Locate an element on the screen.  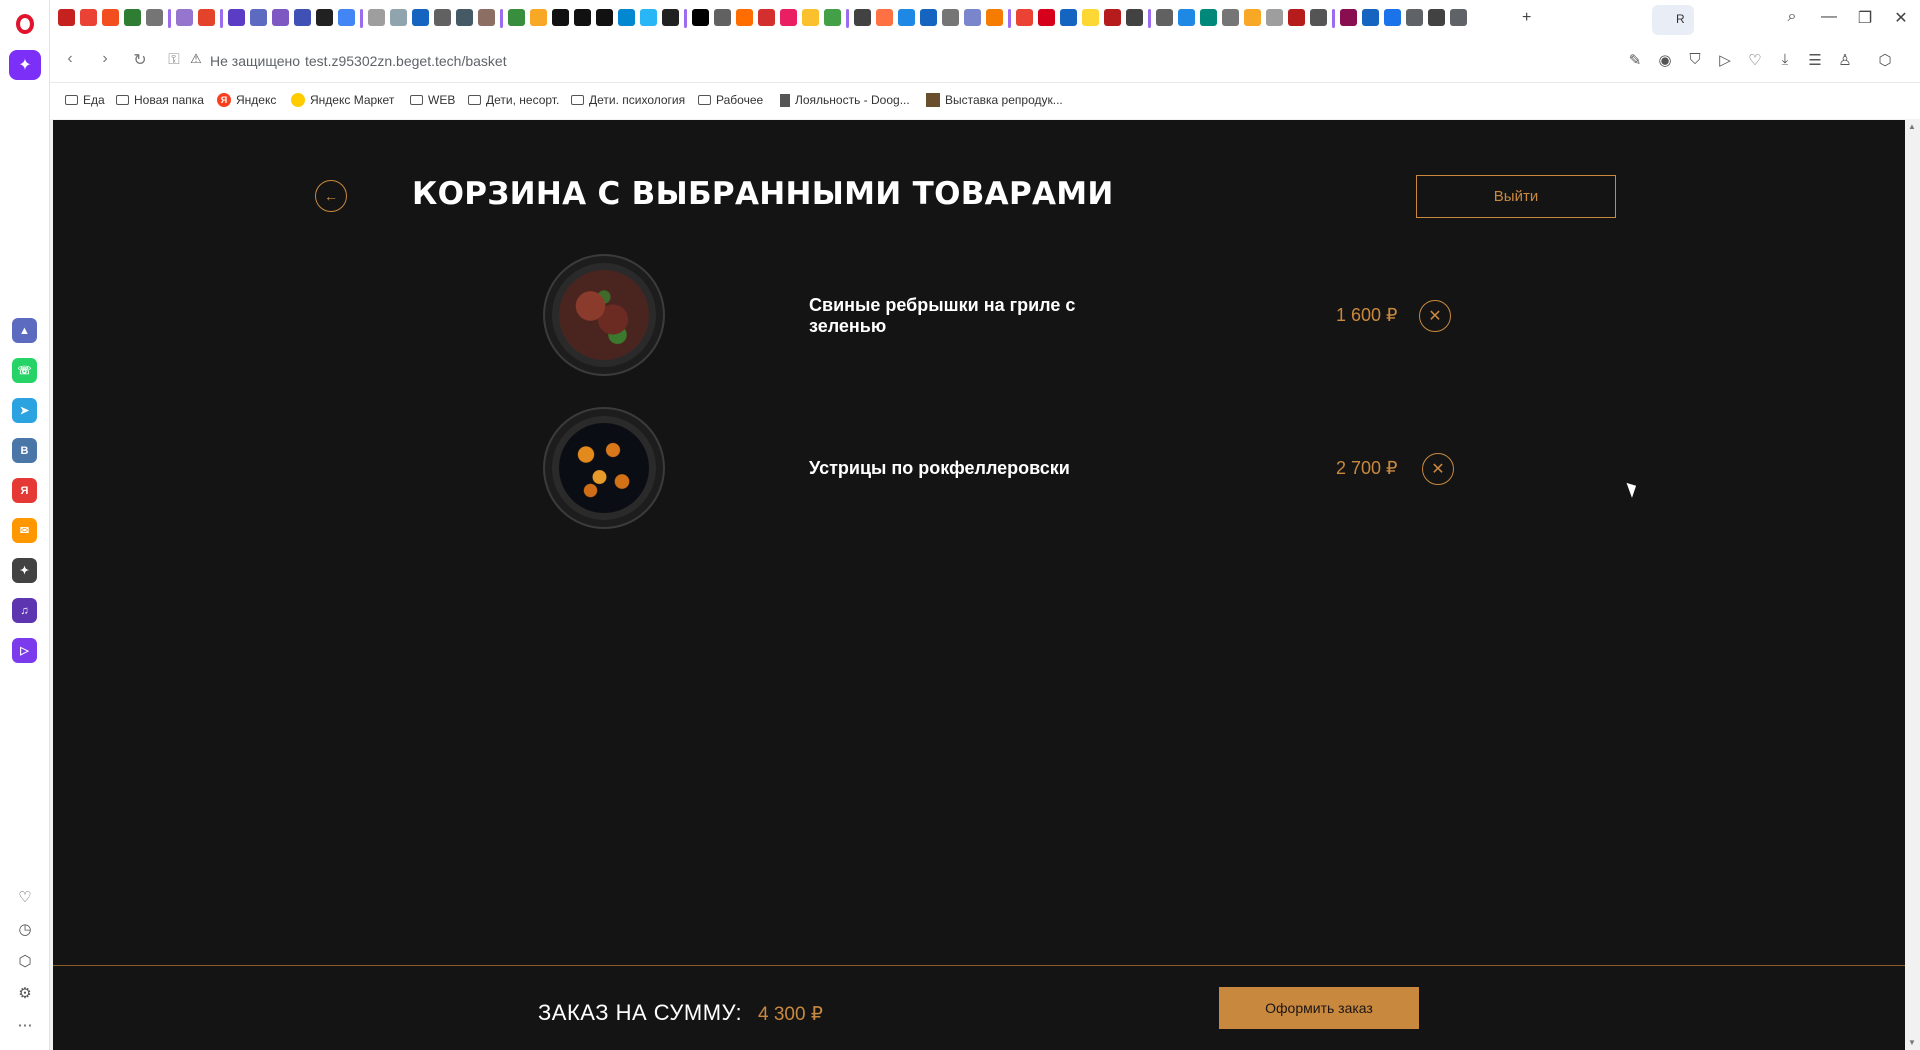
aria-app-icon: ▲ is located at coordinates (24, 330).